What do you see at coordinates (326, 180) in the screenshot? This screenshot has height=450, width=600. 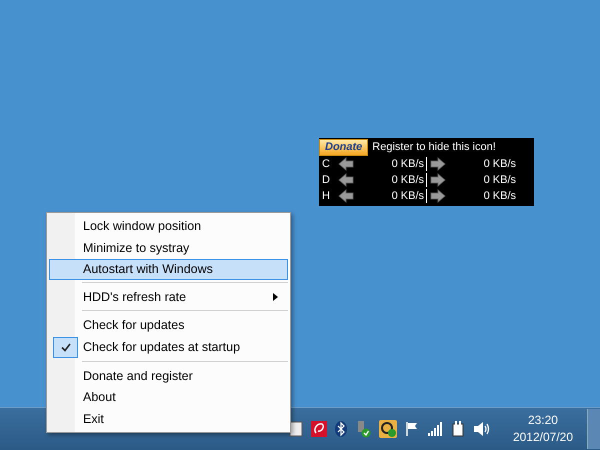 I see `drive-letter: D` at bounding box center [326, 180].